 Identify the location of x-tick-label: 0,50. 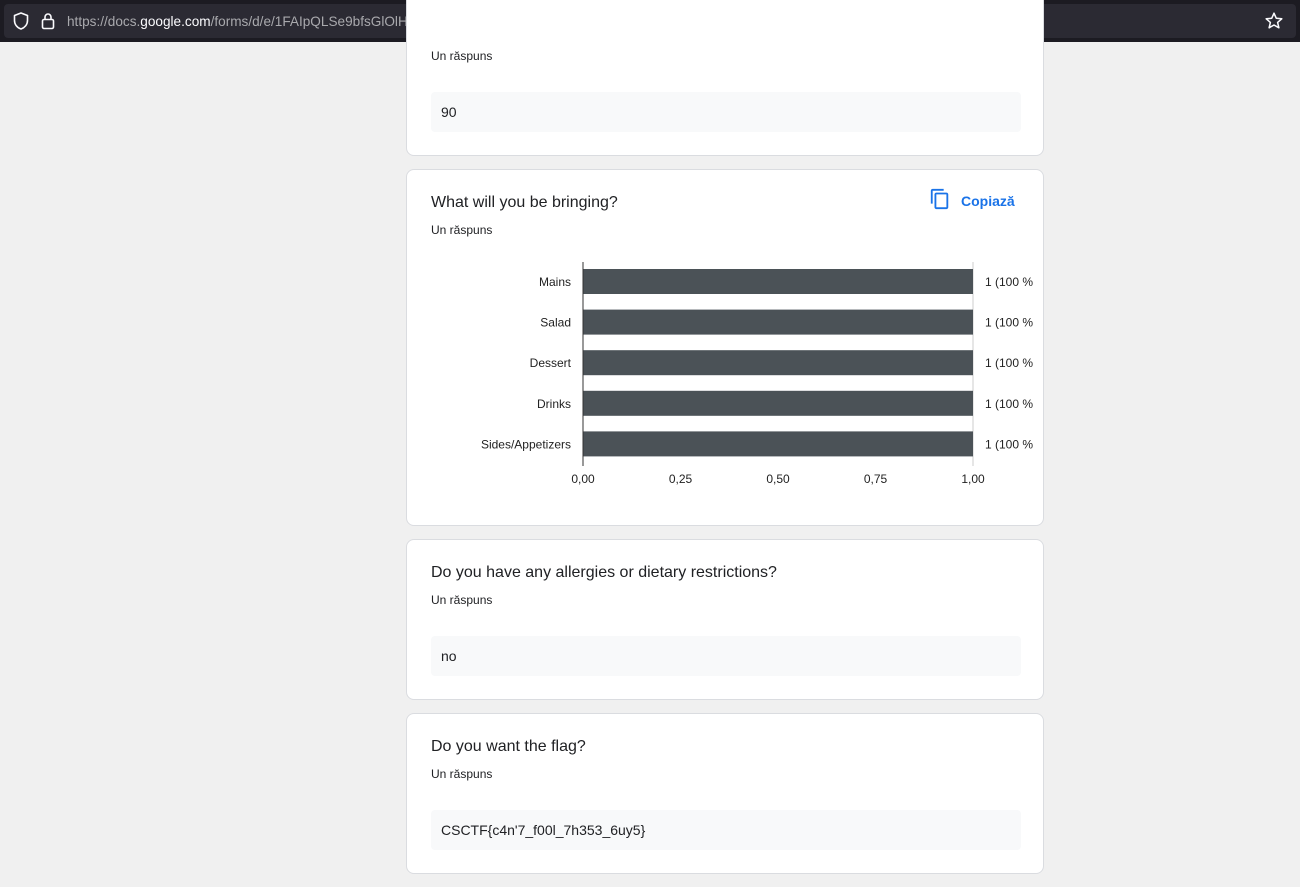
(778, 479).